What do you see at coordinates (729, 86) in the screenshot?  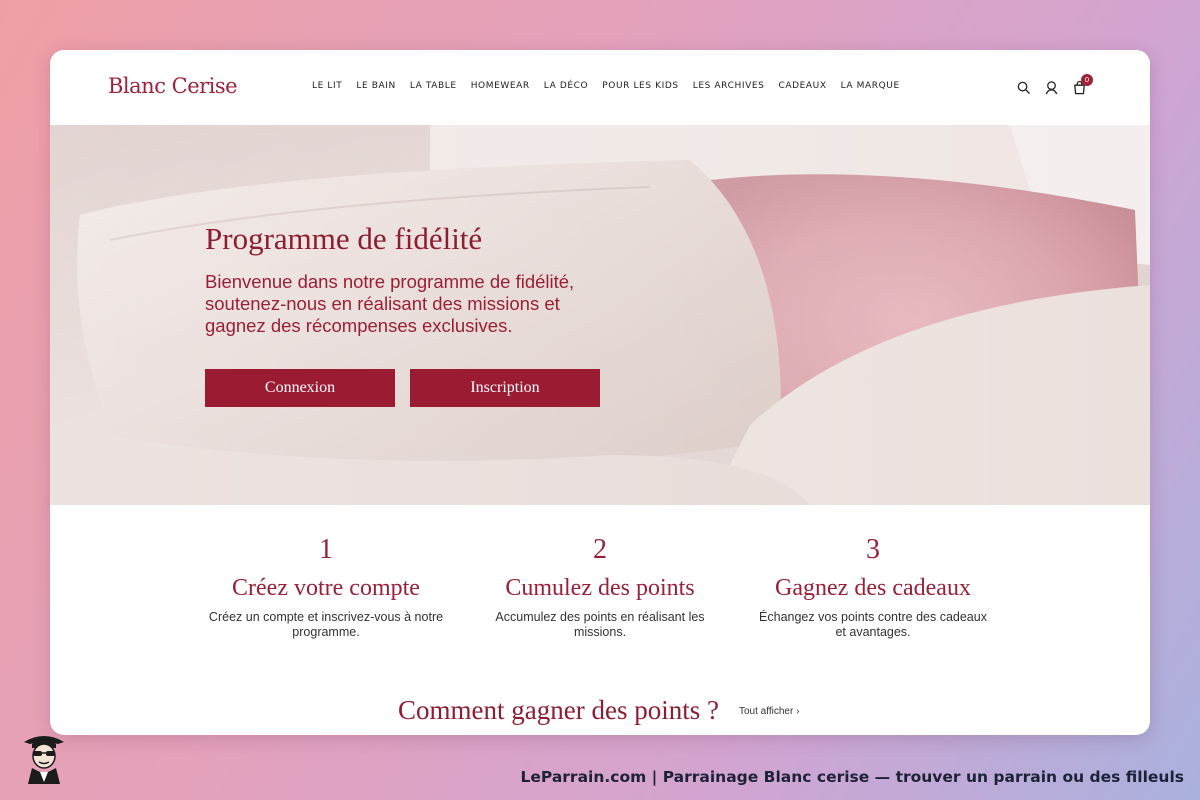 I see `nav-item-les-archives: LES ARCHIVES` at bounding box center [729, 86].